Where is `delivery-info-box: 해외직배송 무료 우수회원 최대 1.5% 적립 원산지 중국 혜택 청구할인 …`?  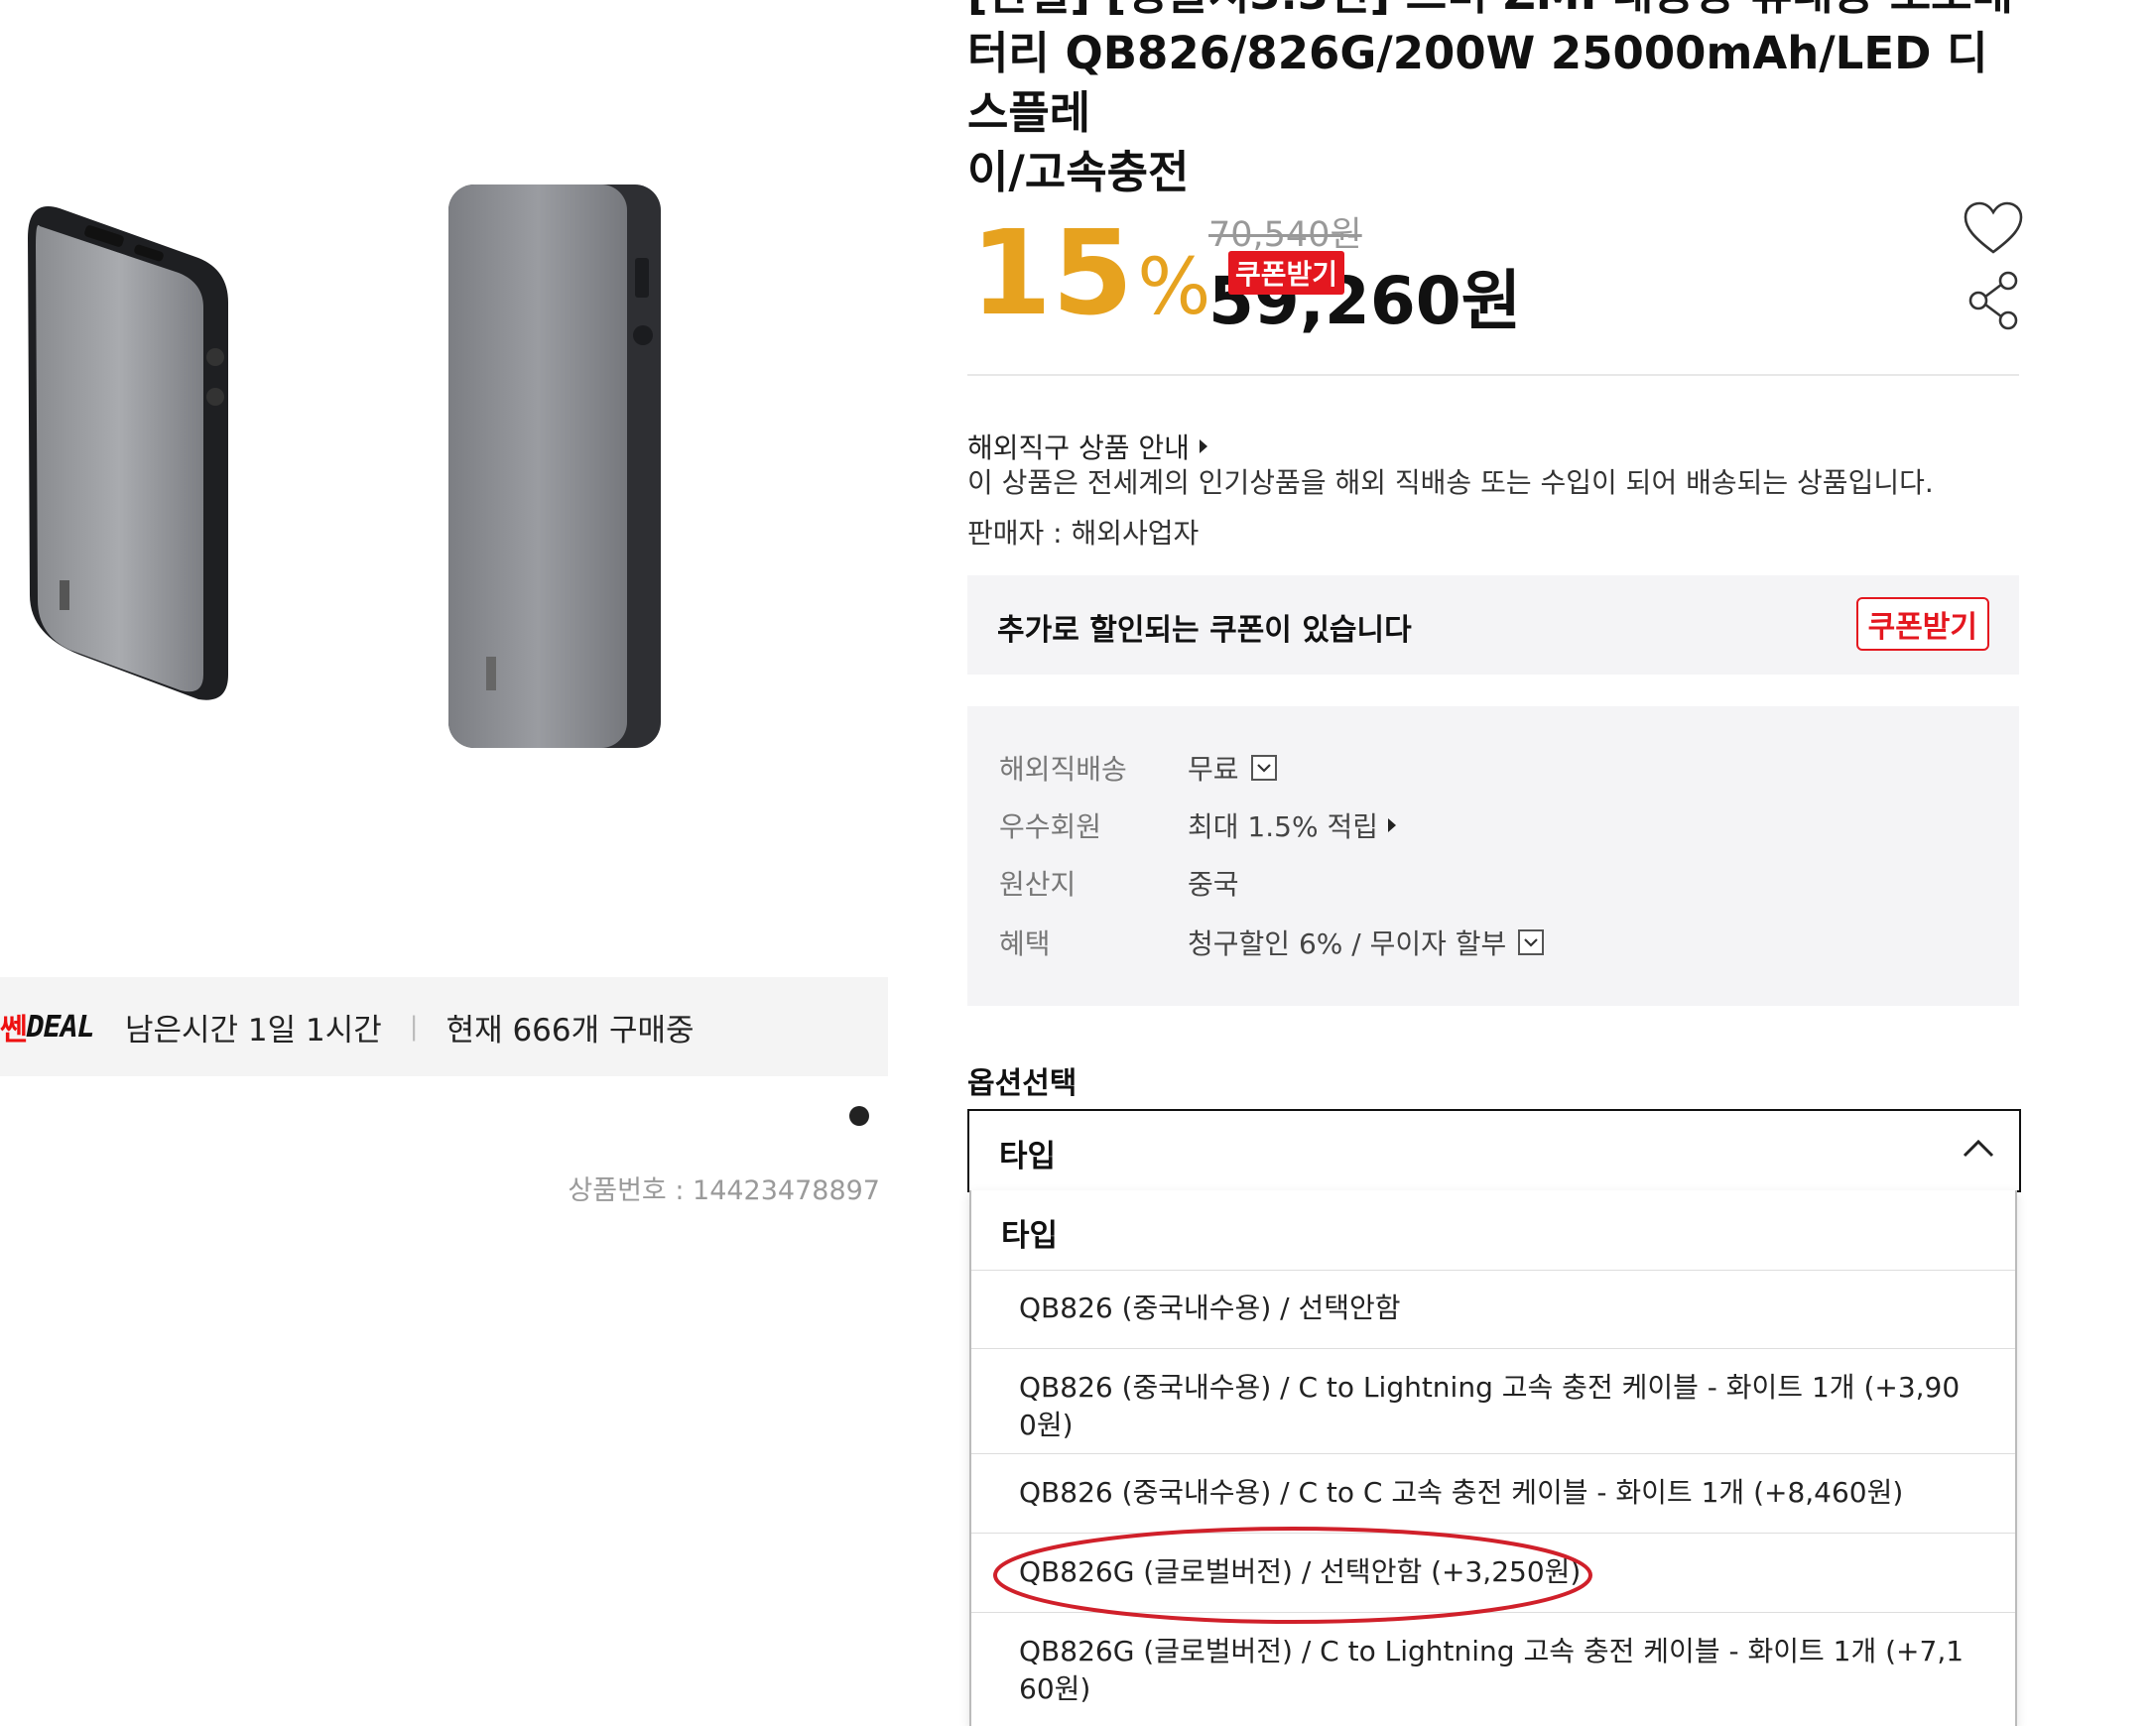 delivery-info-box: 해외직배송 무료 우수회원 최대 1.5% 적립 원산지 중국 혜택 청구할인 … is located at coordinates (1493, 856).